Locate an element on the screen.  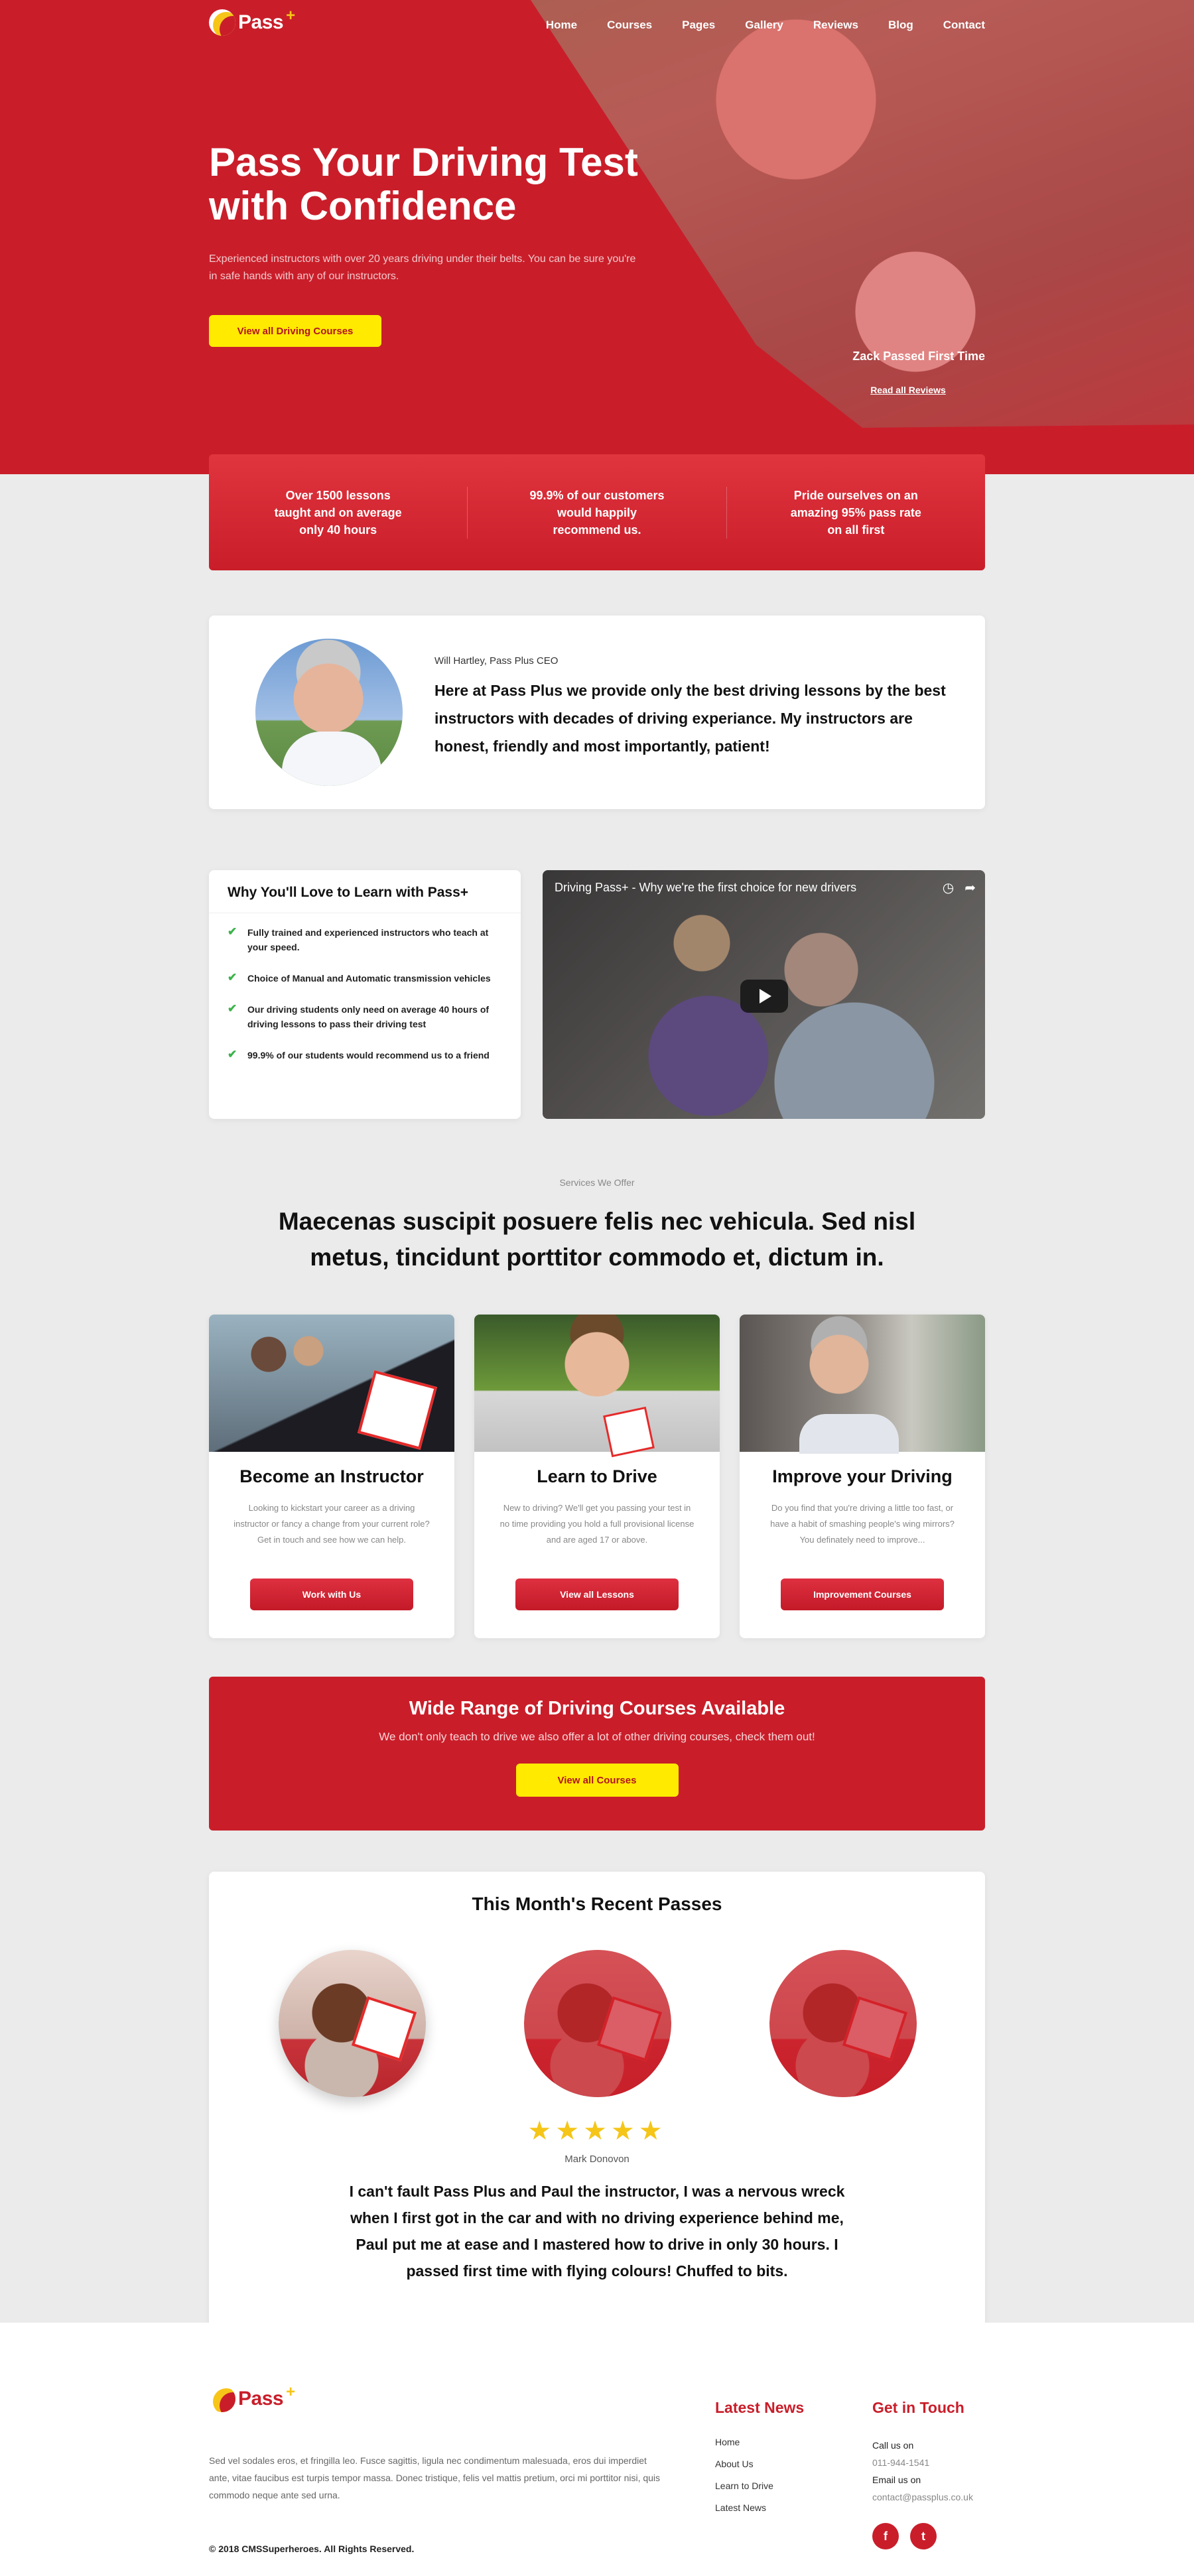
service-title: Become an Instructor is located at coordinates (331, 1476).